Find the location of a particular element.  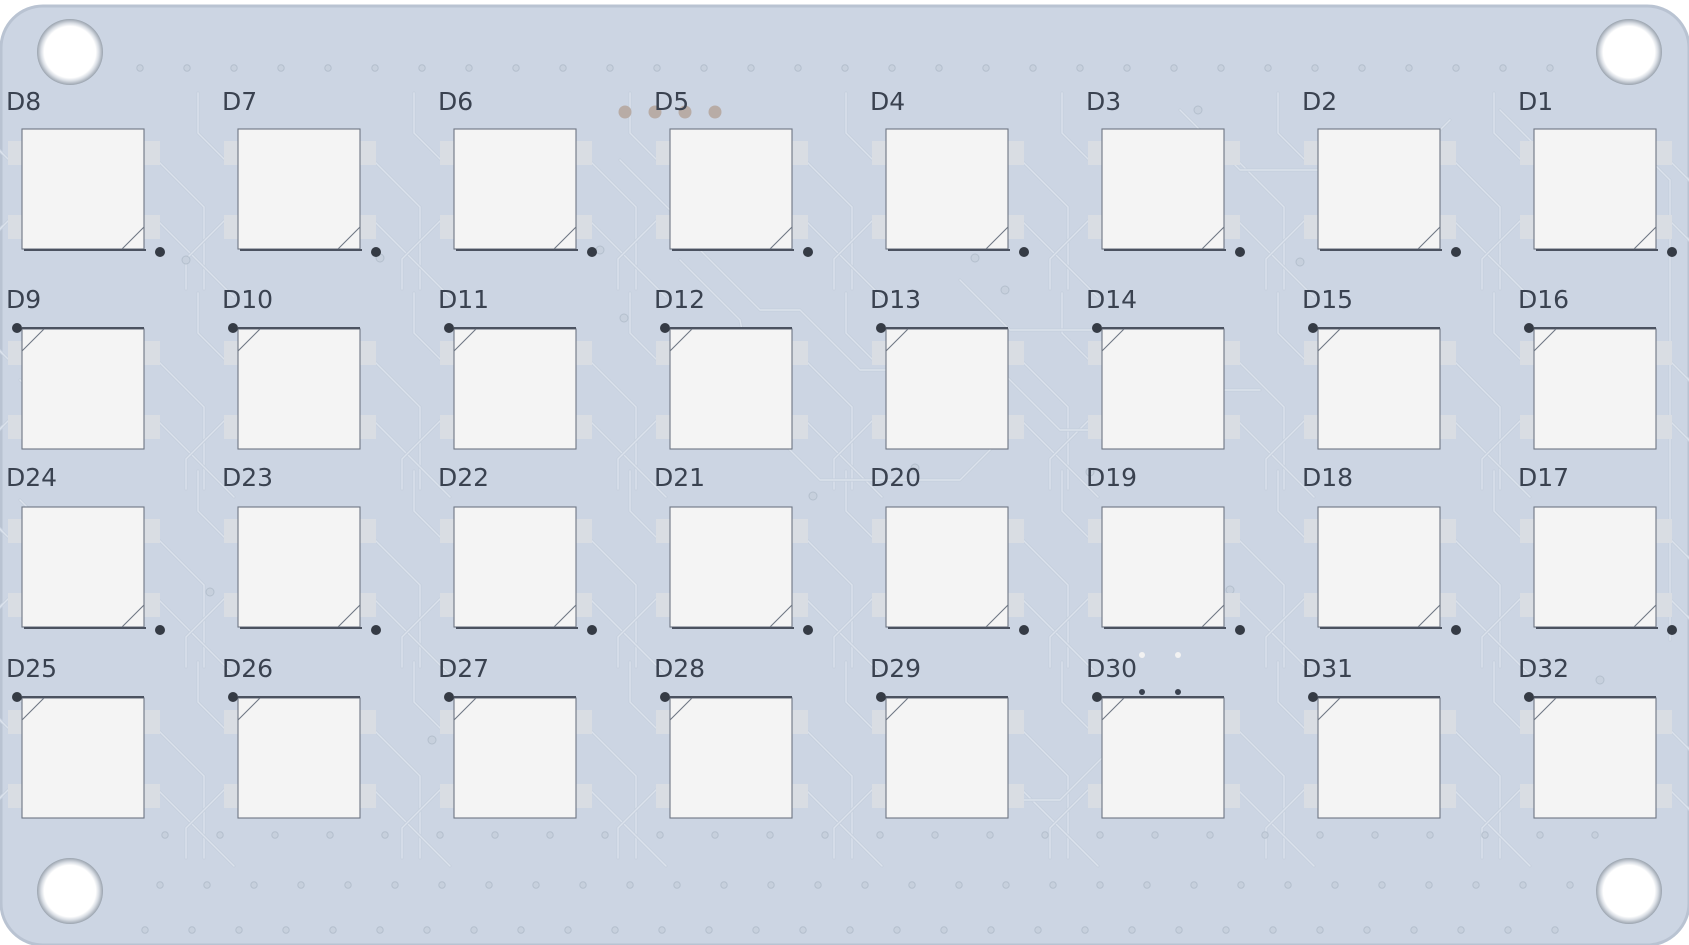

led-label: D29 is located at coordinates (895, 668).